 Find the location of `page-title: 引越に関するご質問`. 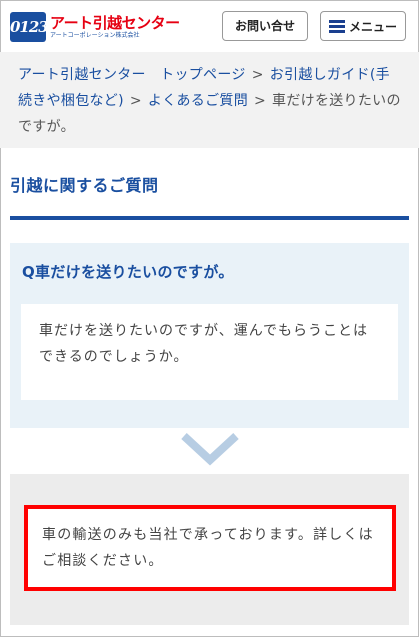

page-title: 引越に関するご質問 is located at coordinates (84, 185).